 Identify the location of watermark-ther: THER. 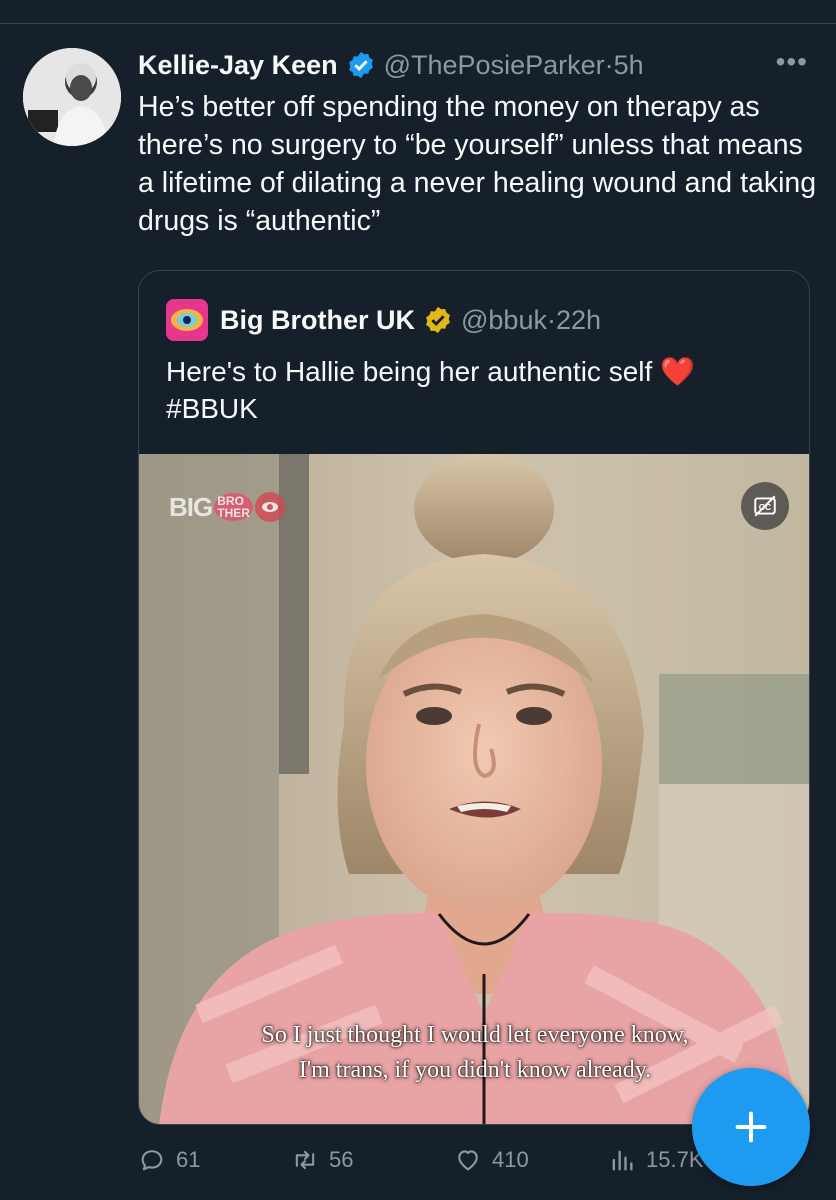
(233, 513).